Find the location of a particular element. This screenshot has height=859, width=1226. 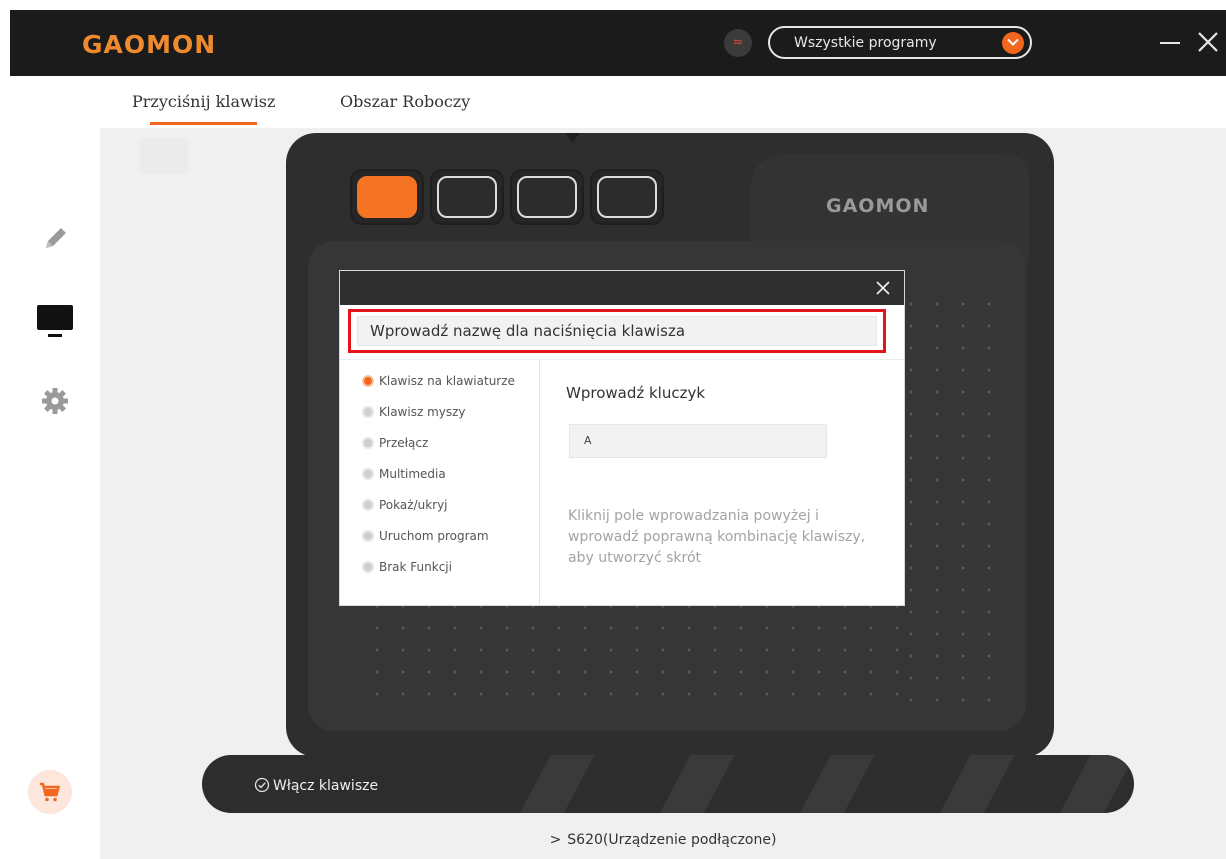

dialog-header is located at coordinates (622, 288).